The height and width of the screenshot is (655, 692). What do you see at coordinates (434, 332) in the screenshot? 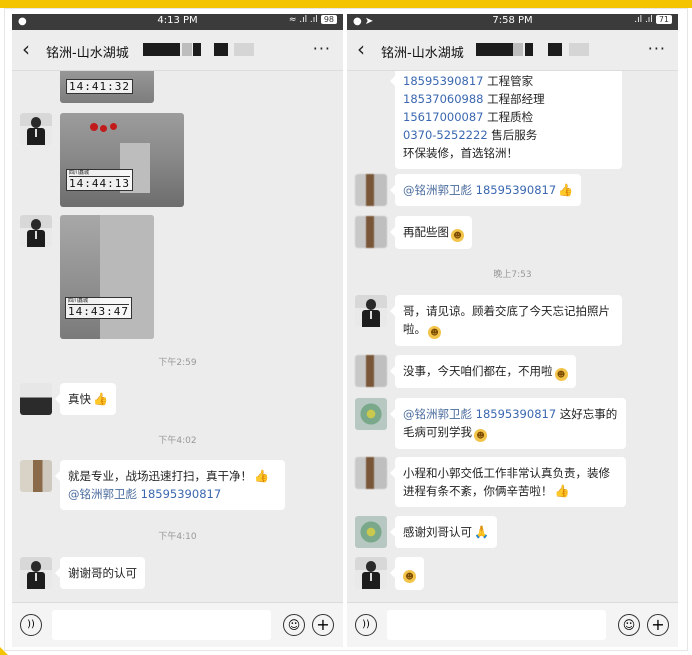
I see `grimace-emoji: ☻` at bounding box center [434, 332].